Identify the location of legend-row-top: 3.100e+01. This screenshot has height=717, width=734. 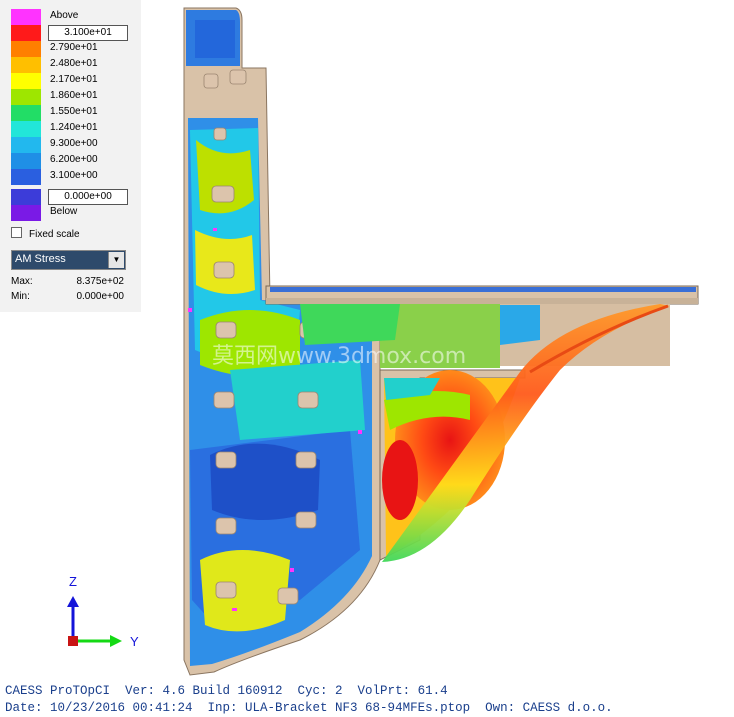
(73, 33).